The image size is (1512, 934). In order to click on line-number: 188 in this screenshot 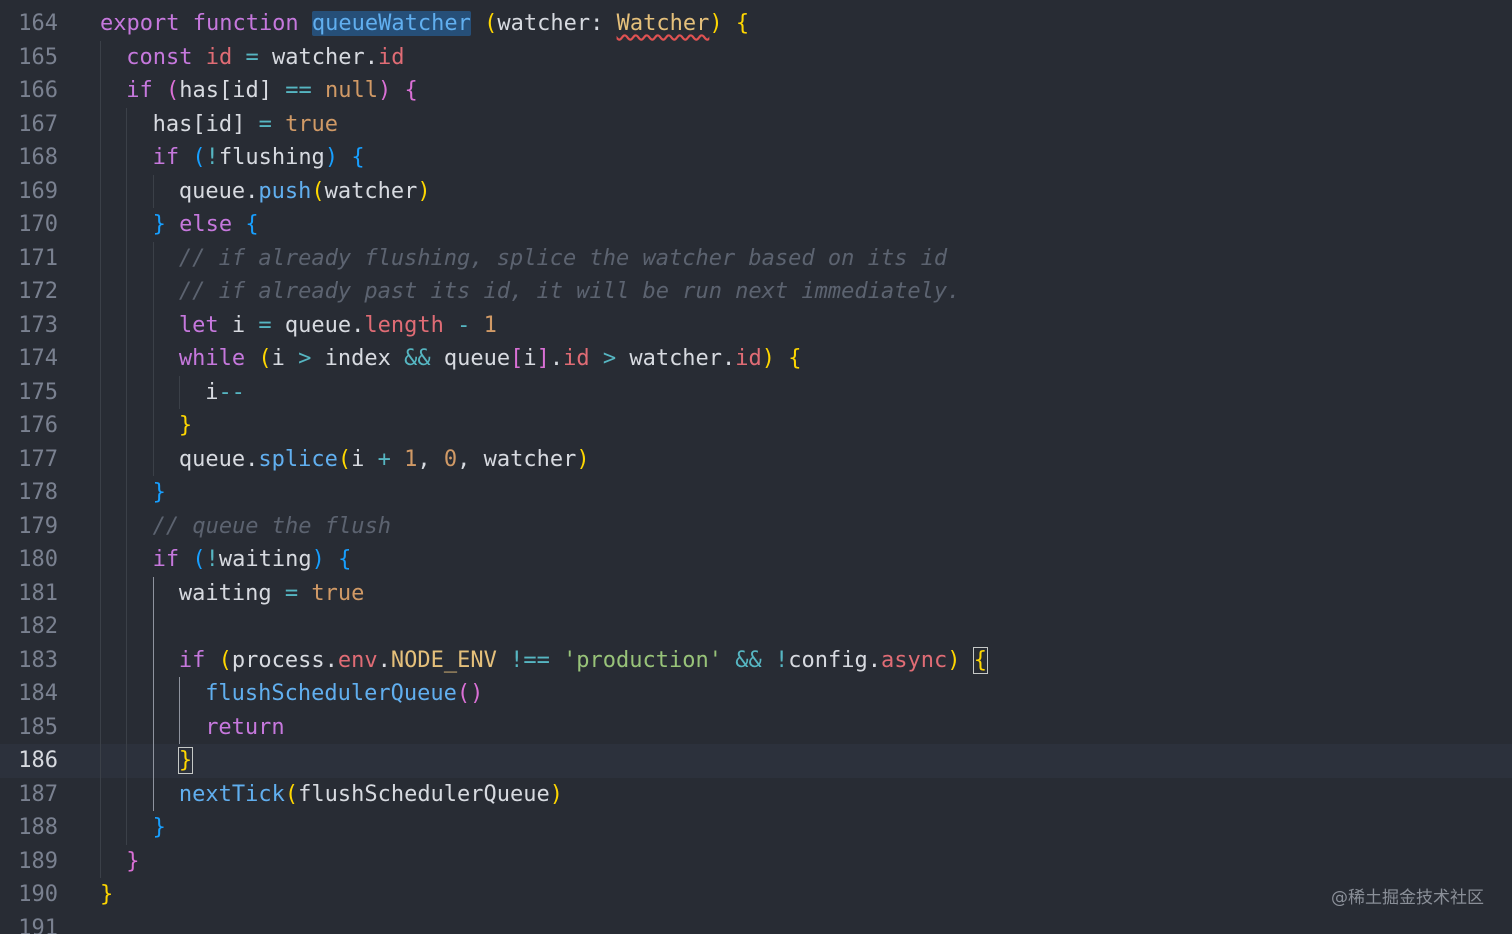, I will do `click(38, 827)`.